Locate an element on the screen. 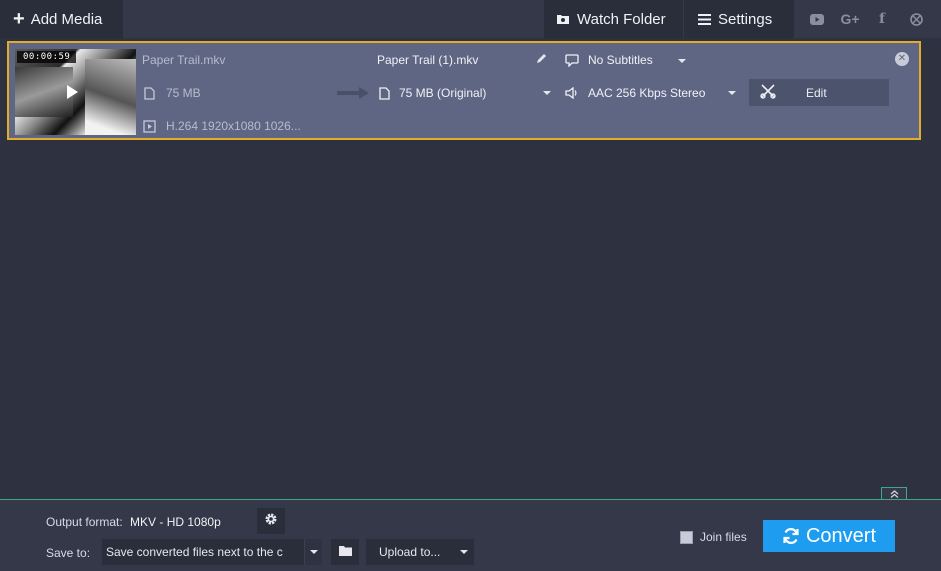  play-icon is located at coordinates (72, 92).